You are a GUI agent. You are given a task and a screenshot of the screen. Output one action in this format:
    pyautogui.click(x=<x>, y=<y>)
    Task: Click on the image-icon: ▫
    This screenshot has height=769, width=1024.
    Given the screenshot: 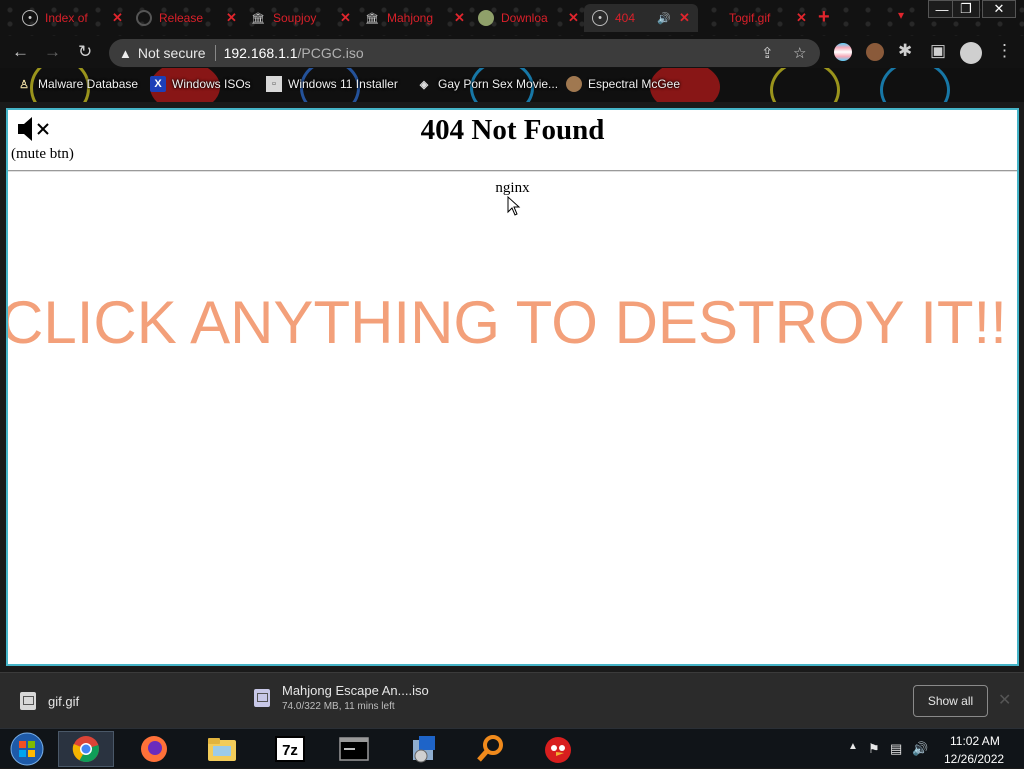 What is the action you would take?
    pyautogui.click(x=274, y=84)
    